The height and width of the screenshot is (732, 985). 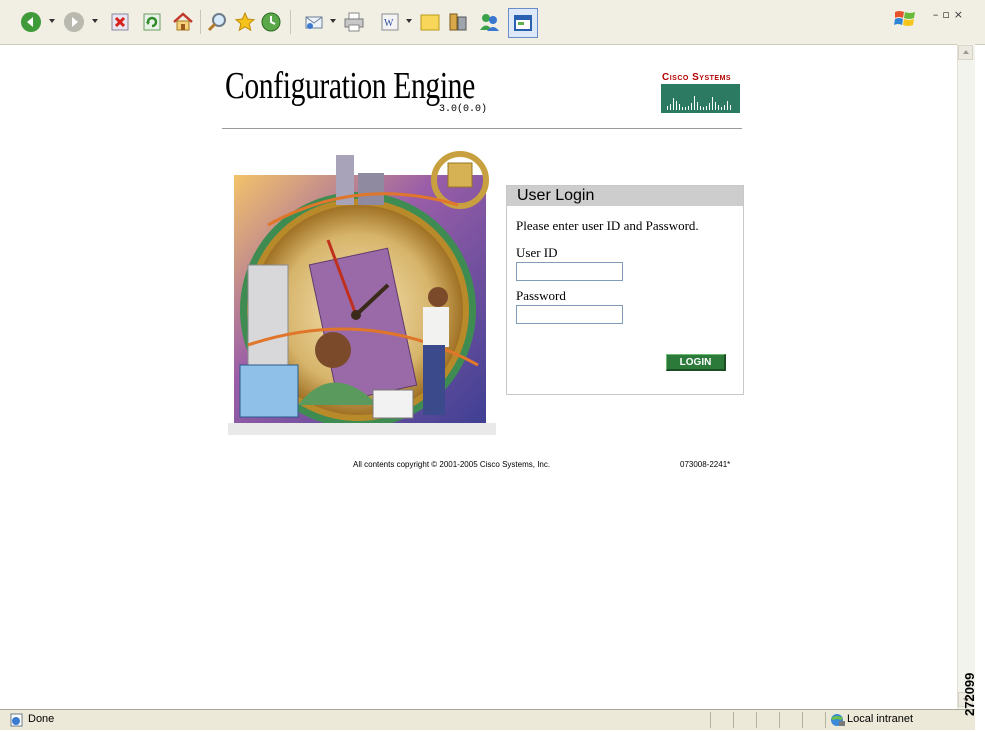 I want to click on version-label: 3.0(0.0), so click(x=463, y=109).